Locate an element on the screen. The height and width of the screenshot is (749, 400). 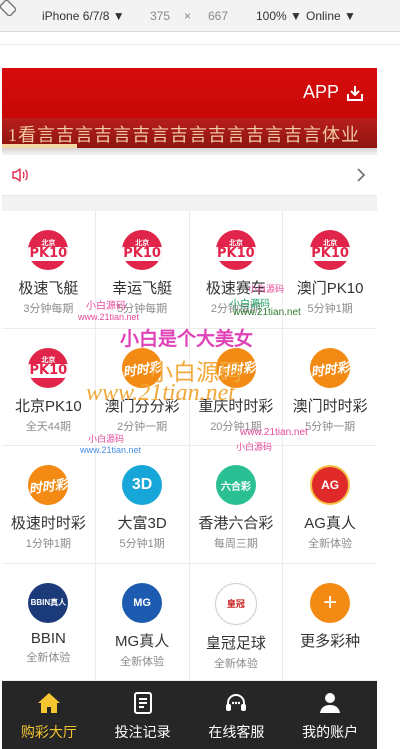
lottery-item: 皇冠皇冠足球全新体验 is located at coordinates (236, 622).